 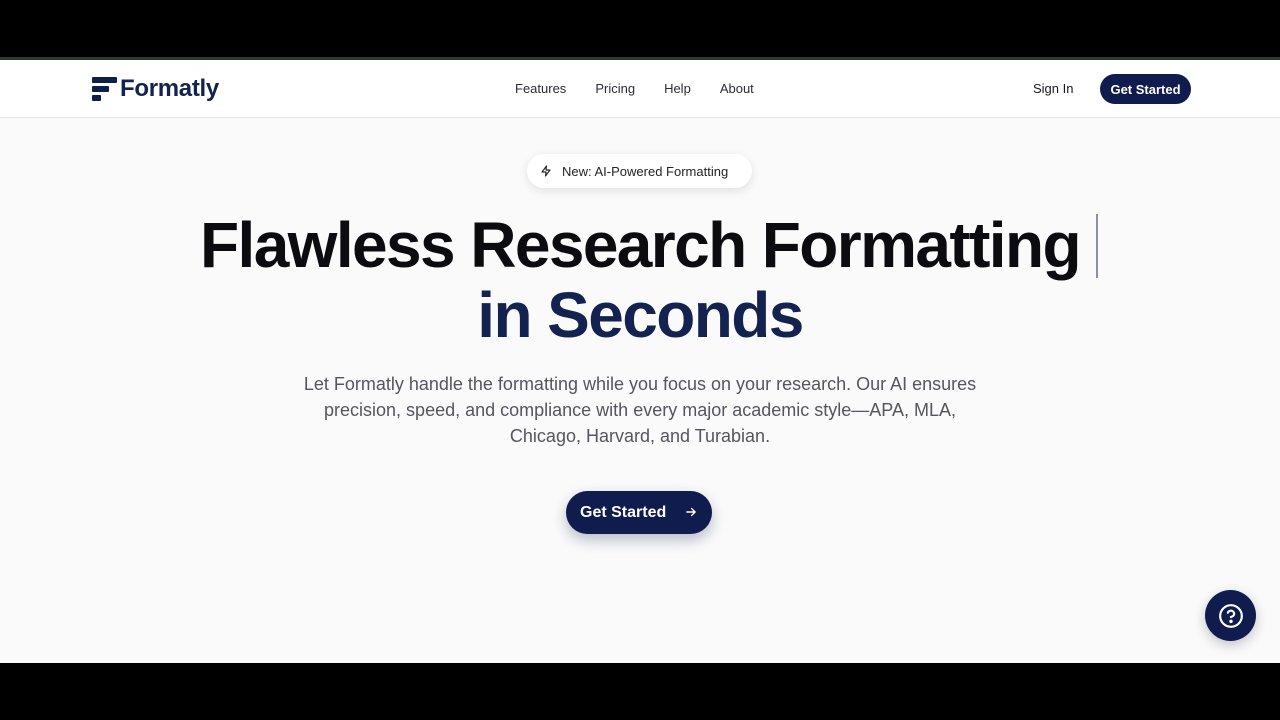 I want to click on sign-in-link: Sign In, so click(x=1053, y=89).